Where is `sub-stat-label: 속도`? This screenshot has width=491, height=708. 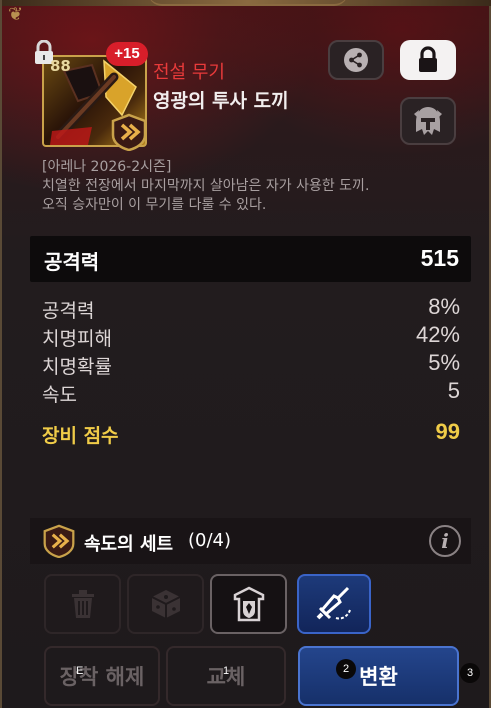
sub-stat-label: 속도 is located at coordinates (59, 395).